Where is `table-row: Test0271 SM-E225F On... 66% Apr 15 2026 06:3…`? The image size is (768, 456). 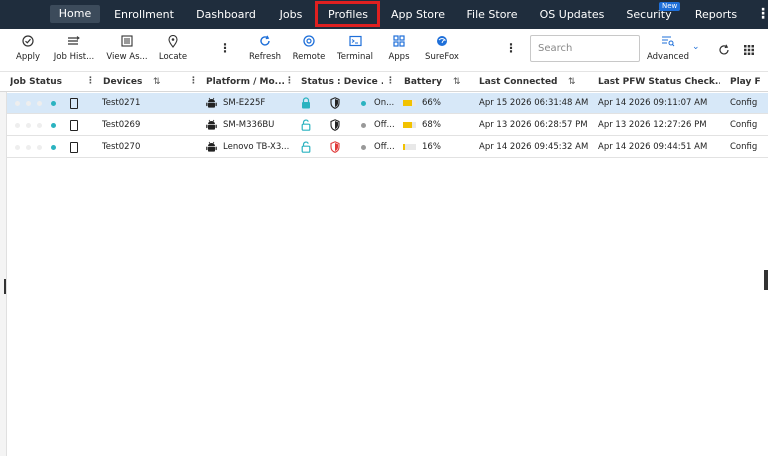
table-row: Test0271 SM-E225F On... 66% Apr 15 2026 06:3… is located at coordinates (387, 103).